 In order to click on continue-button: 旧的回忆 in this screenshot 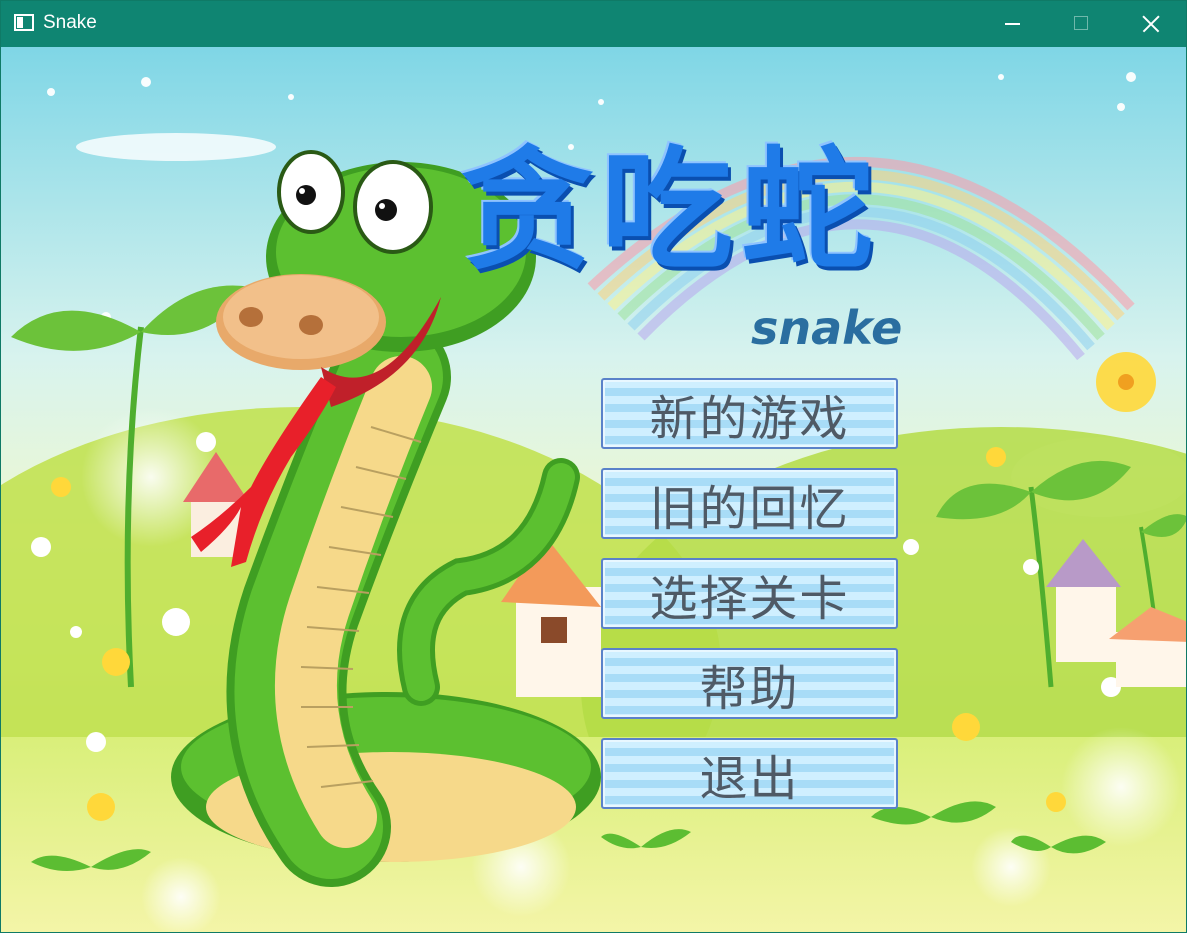, I will do `click(749, 503)`.